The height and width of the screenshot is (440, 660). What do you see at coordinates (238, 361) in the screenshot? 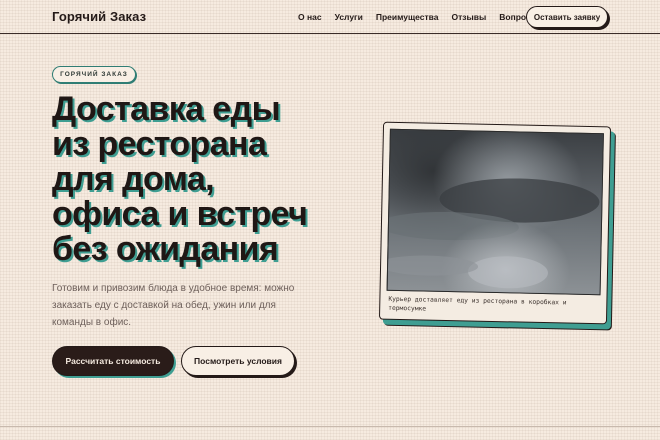
I see `view-terms-button: Посмотреть условия` at bounding box center [238, 361].